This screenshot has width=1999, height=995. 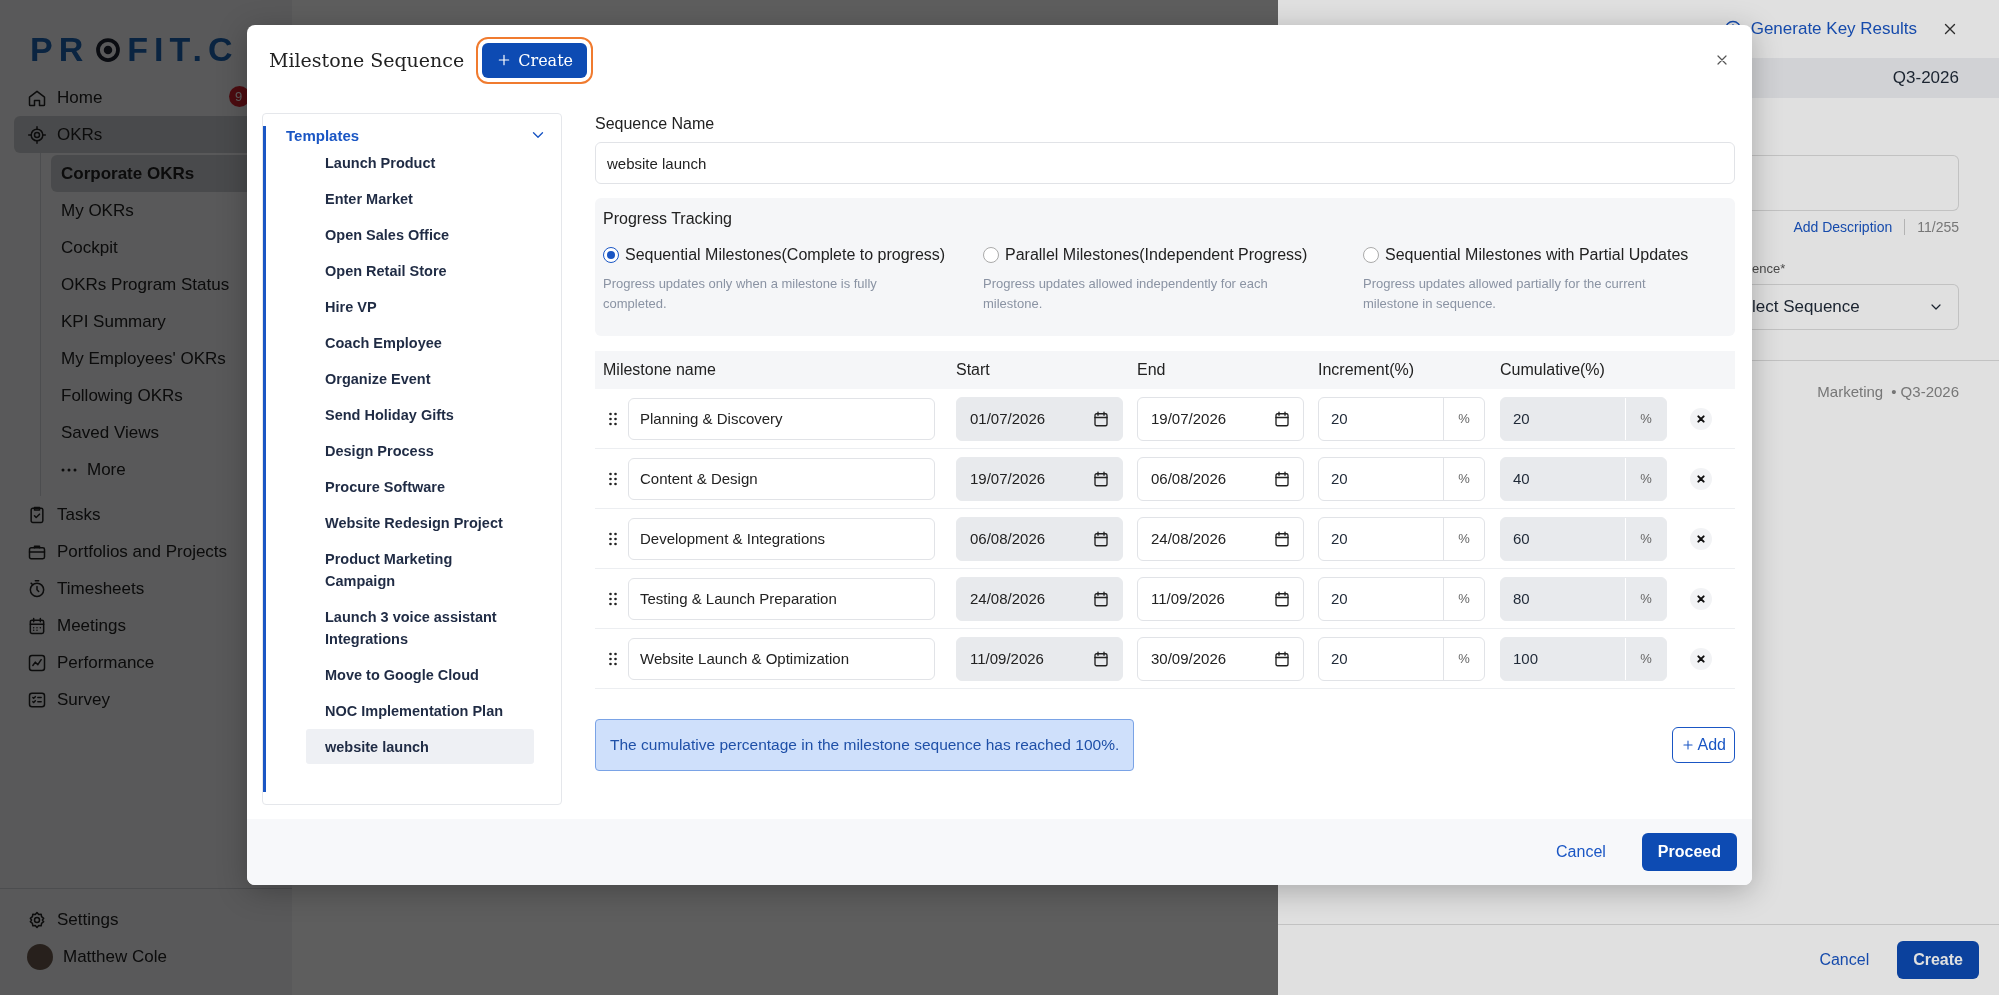 I want to click on logo-text: FIT.C, so click(x=183, y=49).